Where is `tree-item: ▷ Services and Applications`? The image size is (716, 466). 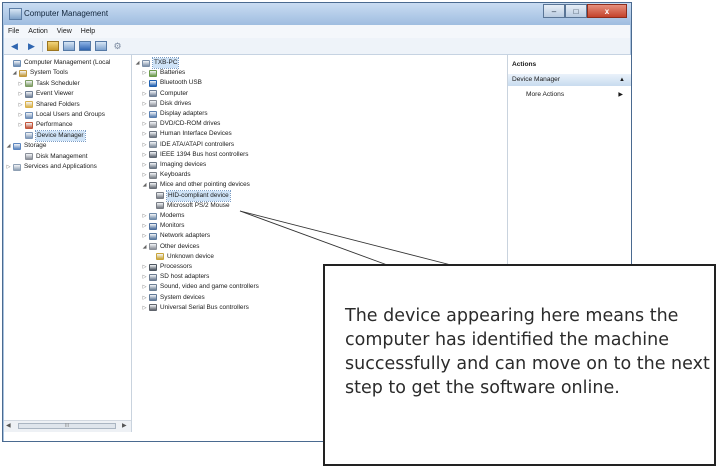 tree-item: ▷ Services and Applications is located at coordinates (51, 167).